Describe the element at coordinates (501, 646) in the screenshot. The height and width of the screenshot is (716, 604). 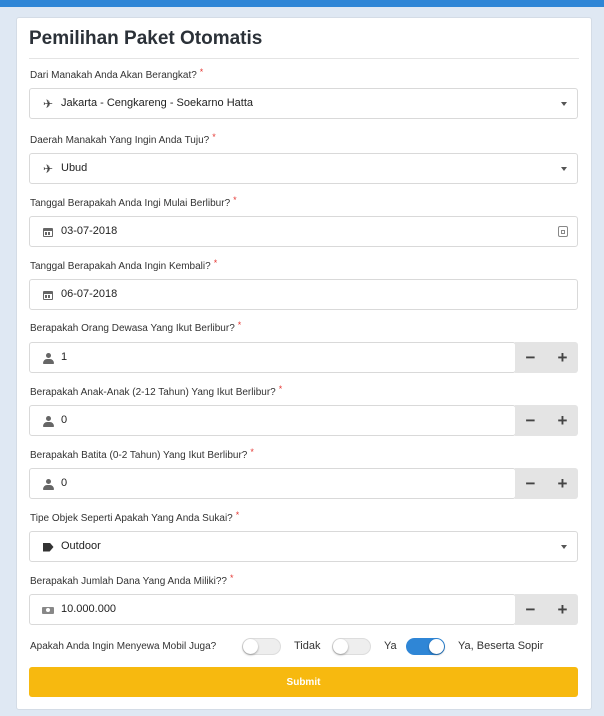
I see `car-rental-option-ya-sopir: Ya, Beserta Sopir` at that location.